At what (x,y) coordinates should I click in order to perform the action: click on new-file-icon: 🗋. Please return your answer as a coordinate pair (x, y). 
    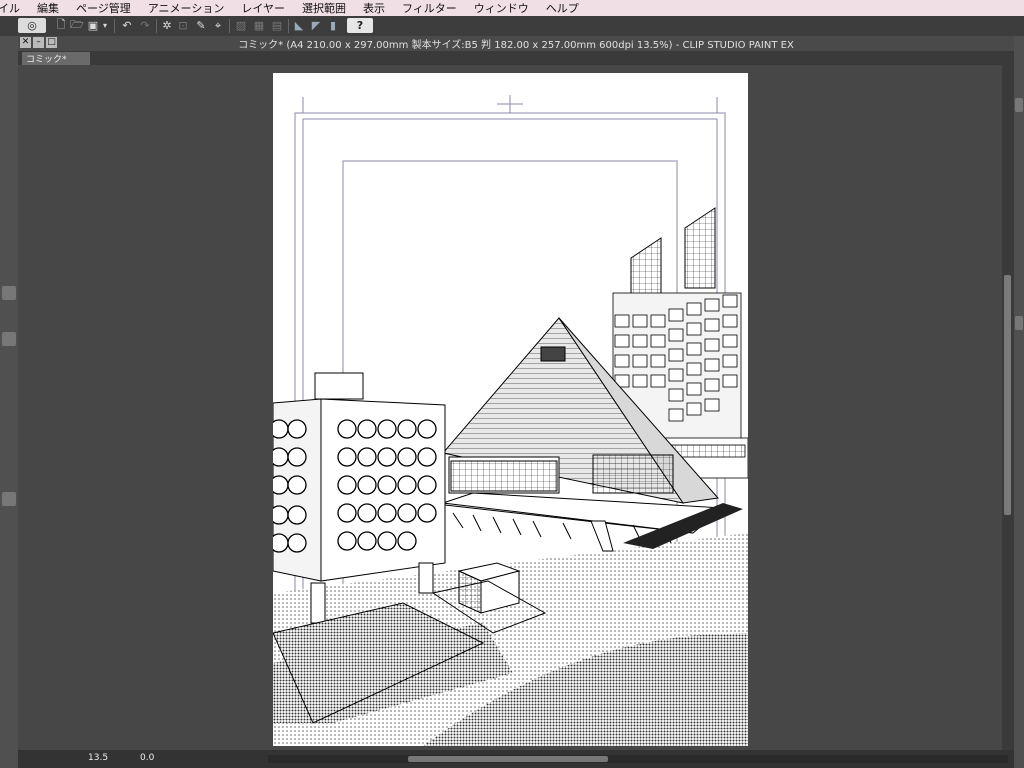
    Looking at the image, I should click on (61, 25).